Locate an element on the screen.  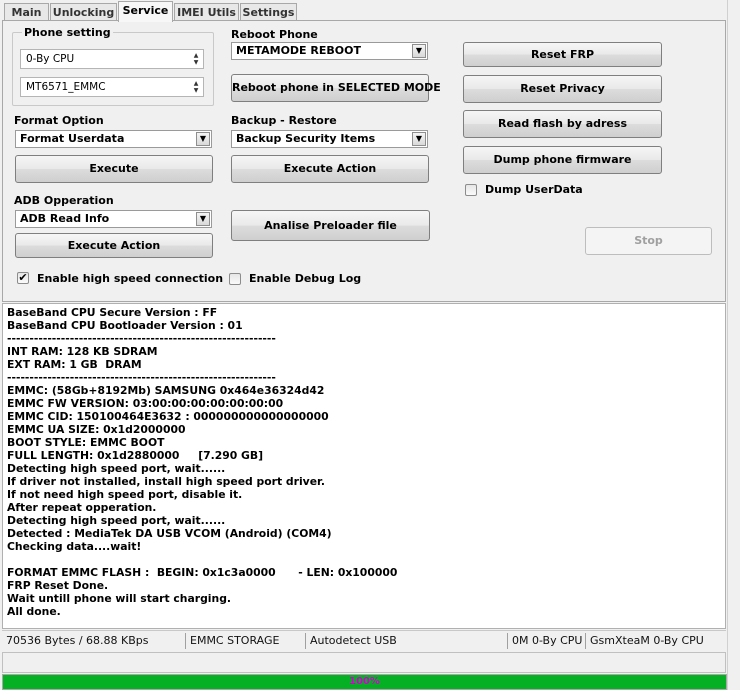
checkmark-icon: ✔ is located at coordinates (23, 277).